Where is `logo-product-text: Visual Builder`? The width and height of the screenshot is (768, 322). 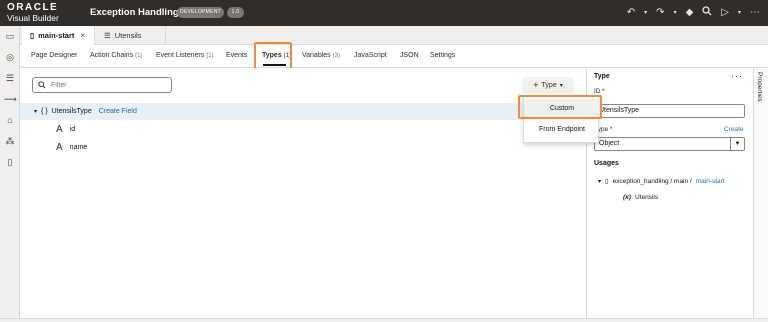 logo-product-text: Visual Builder is located at coordinates (33, 18).